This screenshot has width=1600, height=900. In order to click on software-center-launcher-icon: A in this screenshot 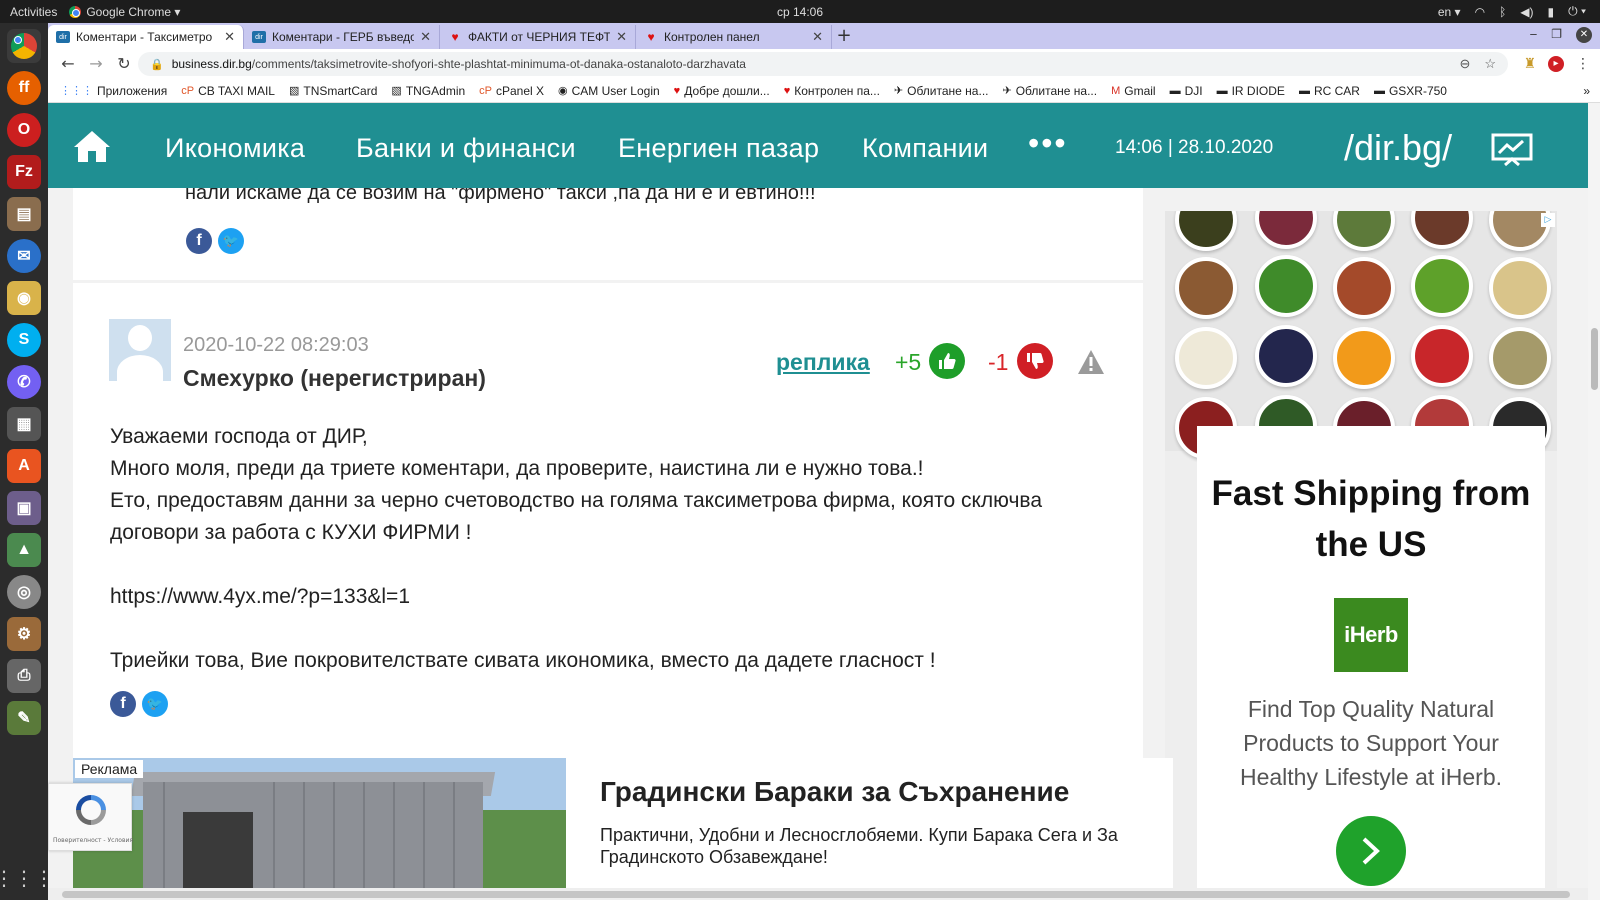, I will do `click(24, 466)`.